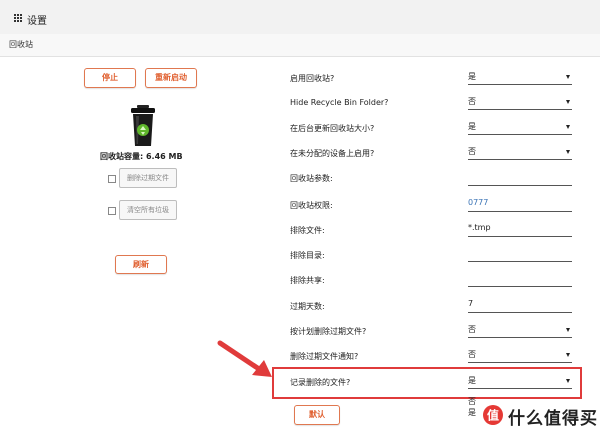 The width and height of the screenshot is (600, 437). I want to click on section-bar, so click(300, 45).